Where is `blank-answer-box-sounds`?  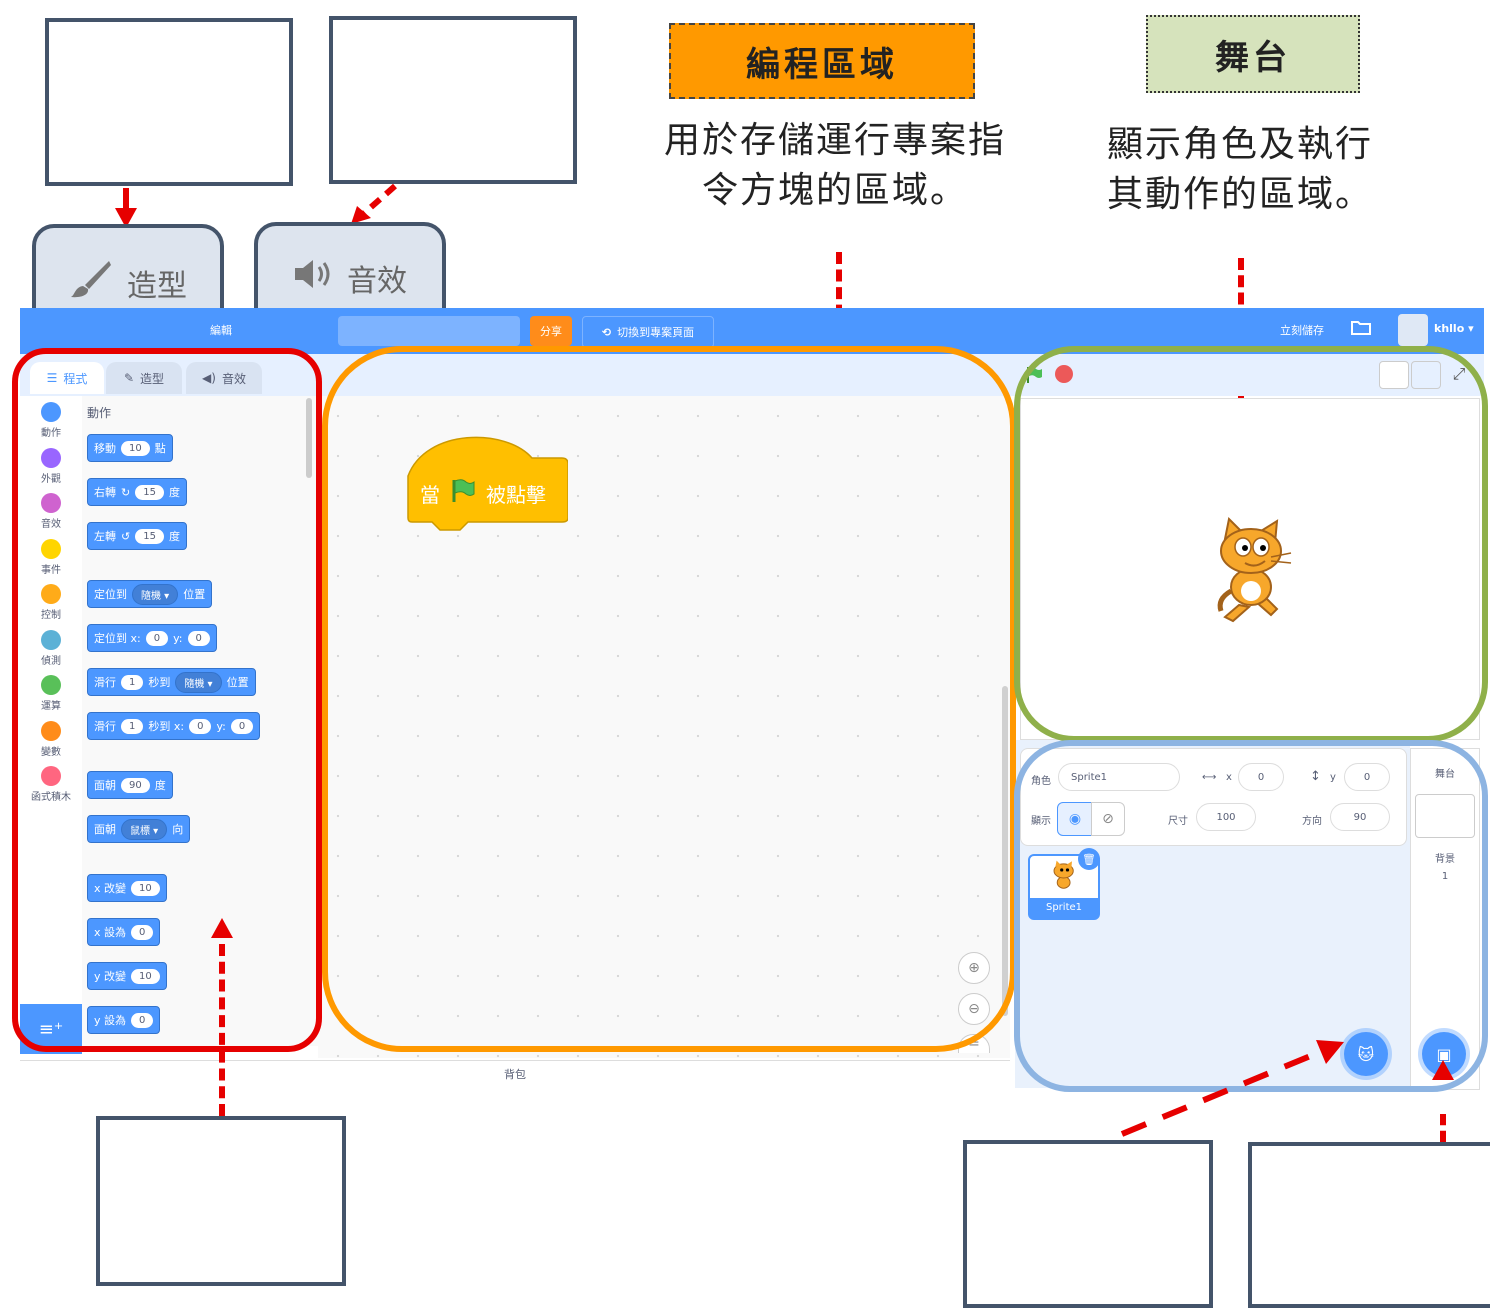 blank-answer-box-sounds is located at coordinates (453, 100).